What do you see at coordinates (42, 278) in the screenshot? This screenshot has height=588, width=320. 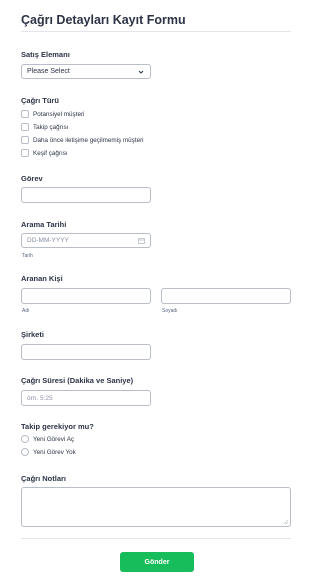 I see `callee-label: Aranan Kişi` at bounding box center [42, 278].